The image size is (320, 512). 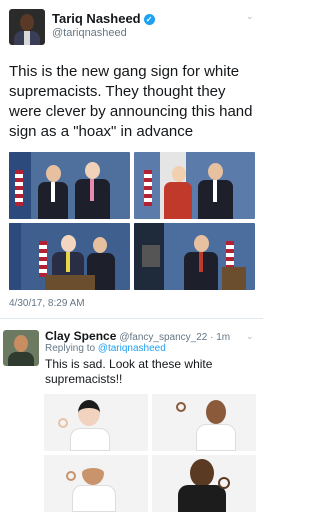 What do you see at coordinates (89, 33) in the screenshot?
I see `author-handle: @tariqnasheed` at bounding box center [89, 33].